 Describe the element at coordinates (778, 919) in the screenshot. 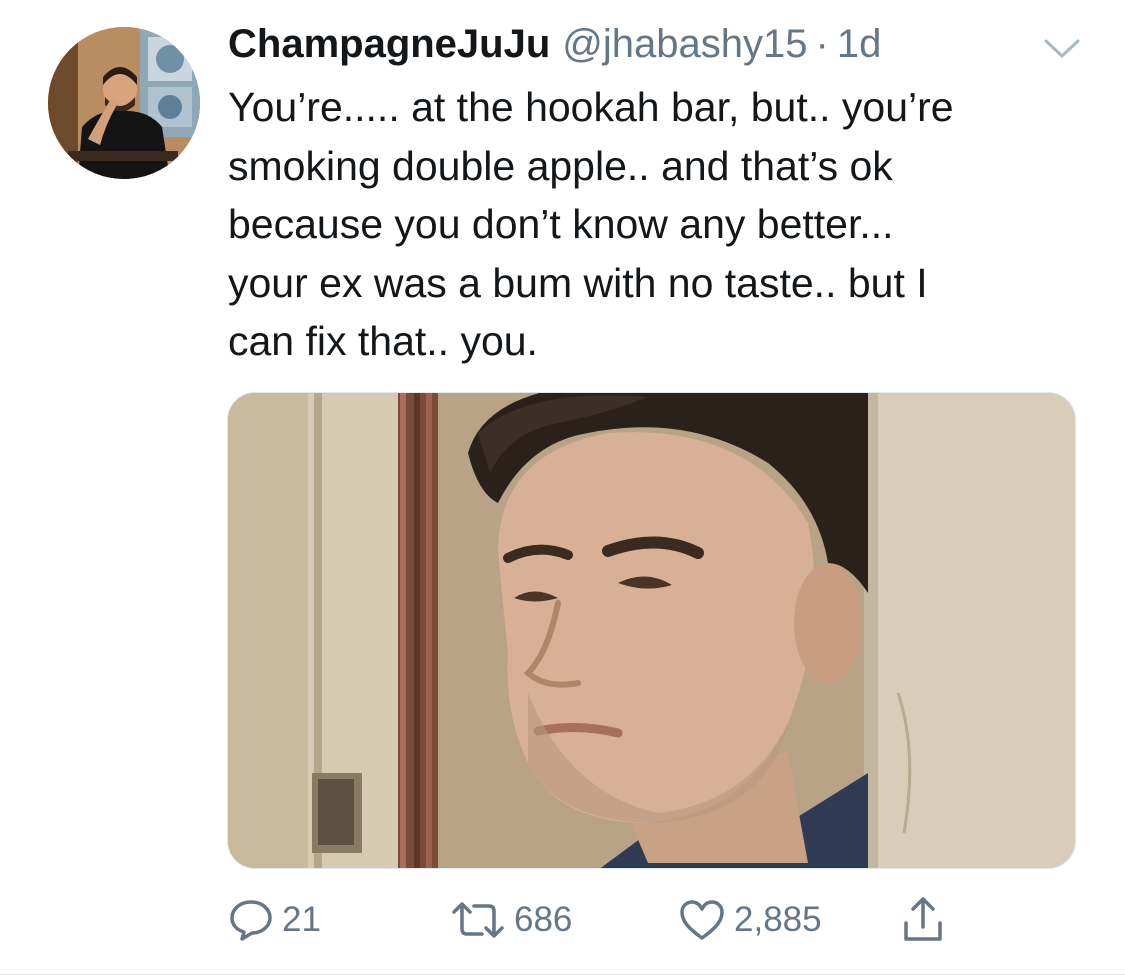

I see `like-count: 2,885` at that location.